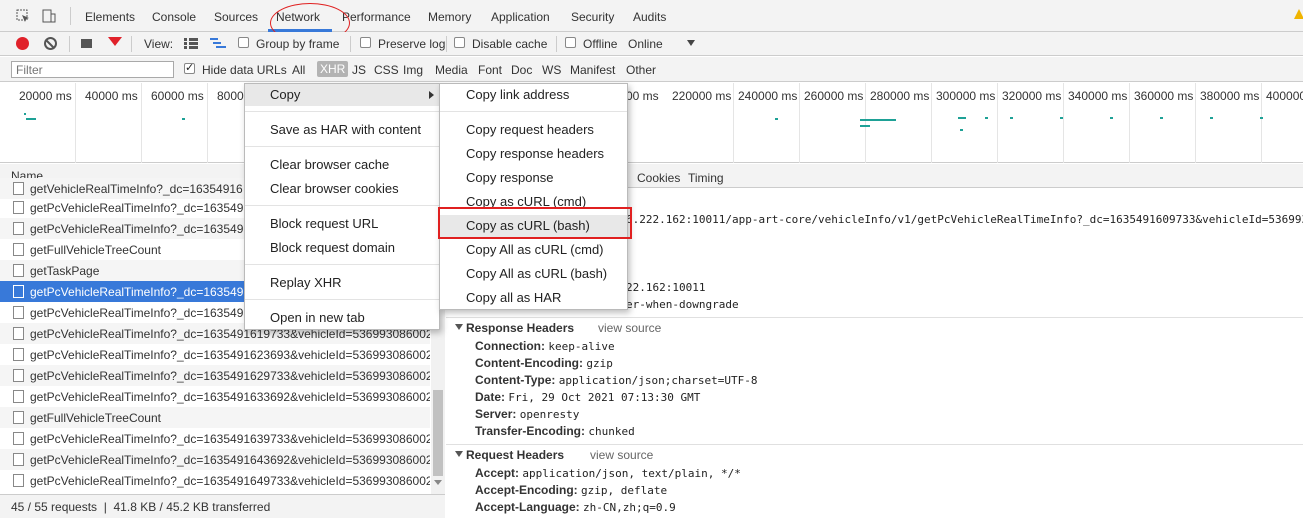  What do you see at coordinates (86, 43) in the screenshot?
I see `screenshot-camera-icon` at bounding box center [86, 43].